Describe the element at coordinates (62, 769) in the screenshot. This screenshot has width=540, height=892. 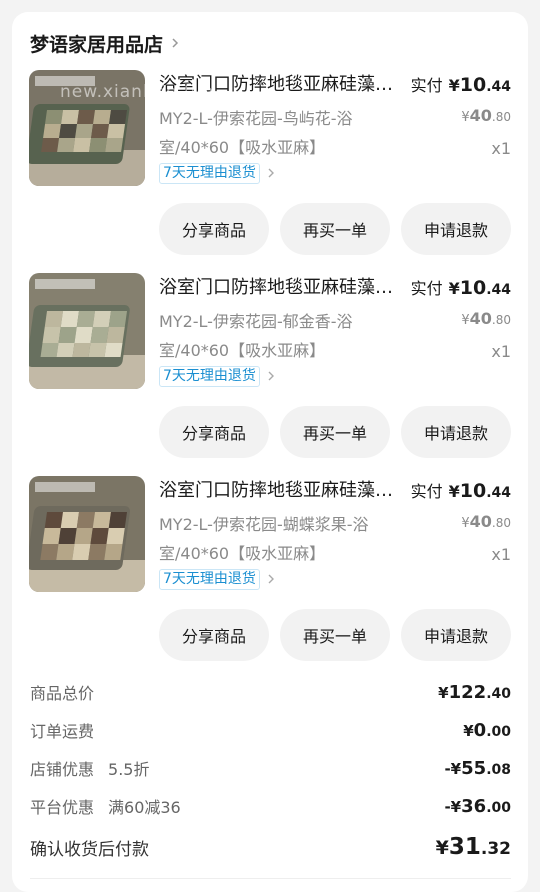
I see `summary-label: 店铺优惠` at that location.